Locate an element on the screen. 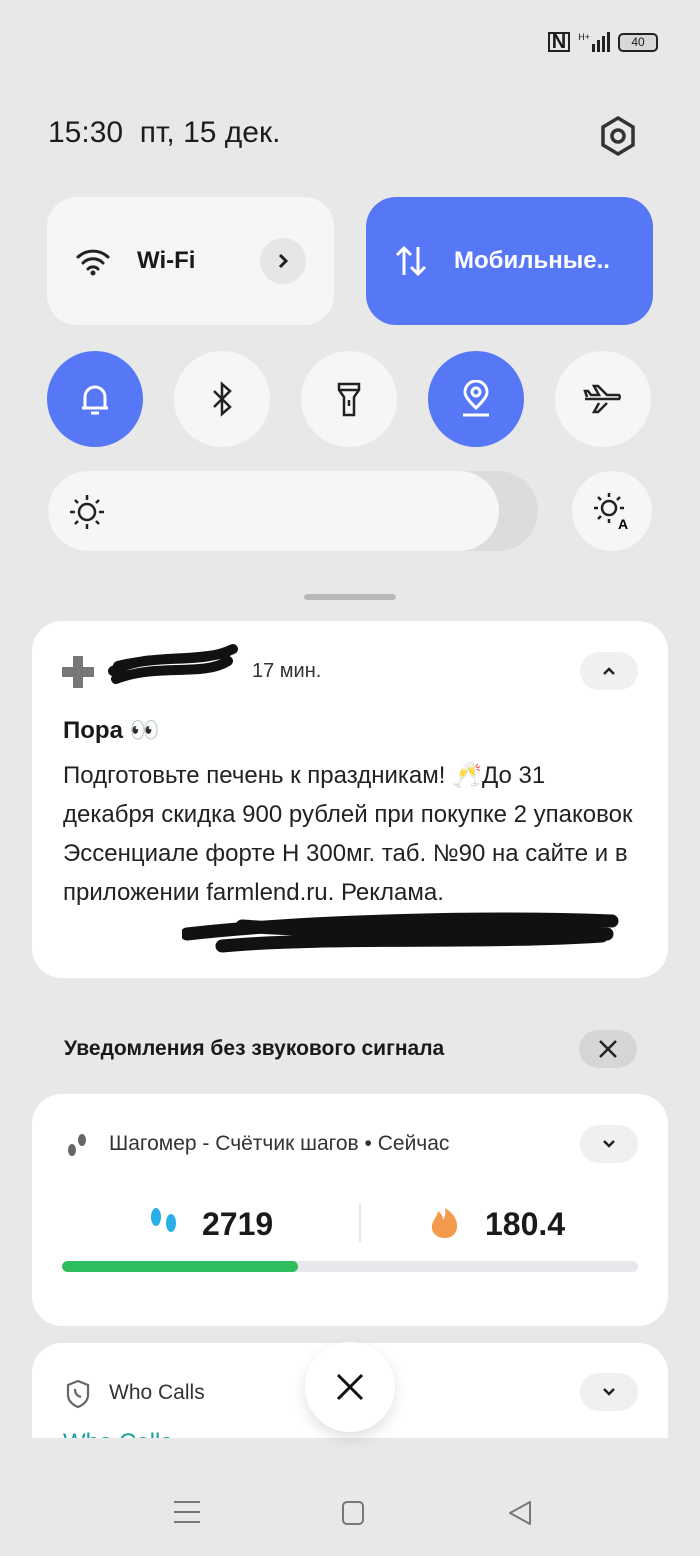 The height and width of the screenshot is (1556, 700). nav-menu-button is located at coordinates (187, 1514).